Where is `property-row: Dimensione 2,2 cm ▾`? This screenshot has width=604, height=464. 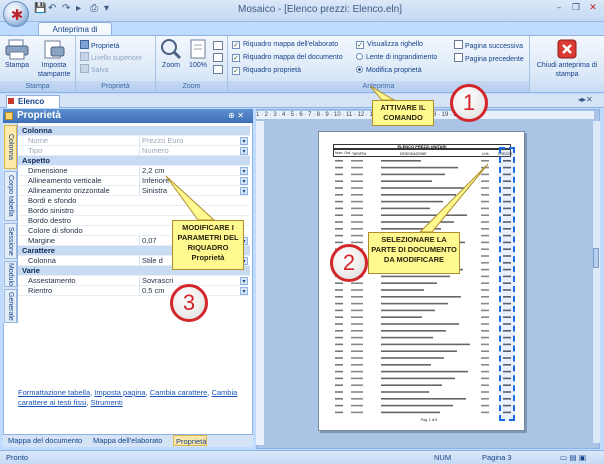
property-row: Dimensione 2,2 cm ▾ is located at coordinates (134, 171).